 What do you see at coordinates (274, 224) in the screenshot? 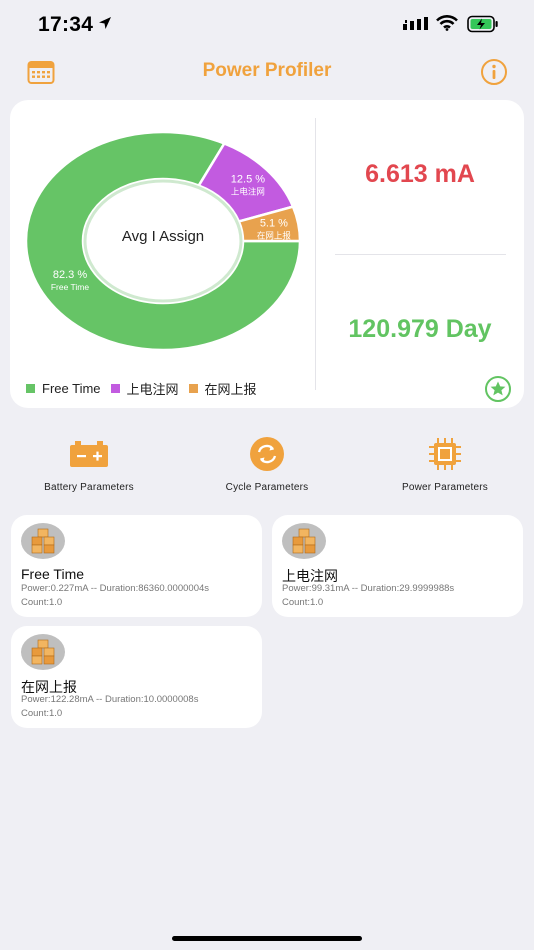
I see `slice-value-label: 5.1 %` at bounding box center [274, 224].